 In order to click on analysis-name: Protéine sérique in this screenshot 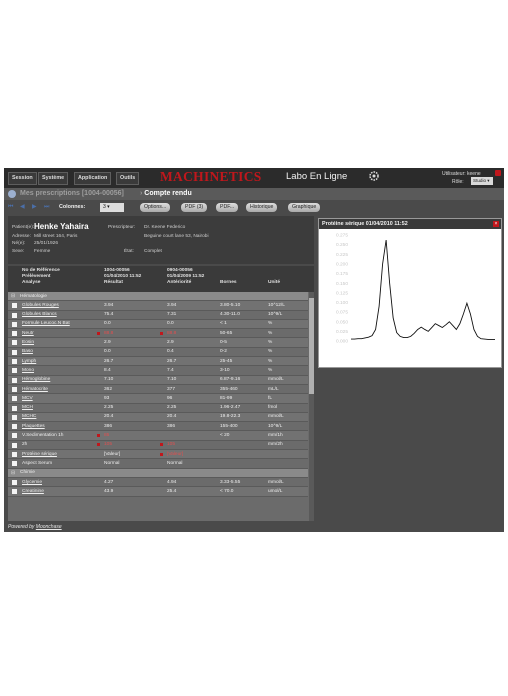, I will do `click(39, 454)`.